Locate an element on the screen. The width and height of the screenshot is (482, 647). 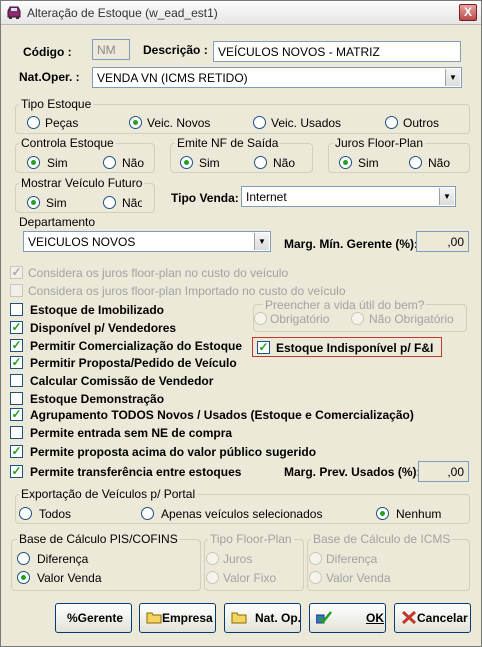
check-juros-floor-custo: ✓ is located at coordinates (16, 272).